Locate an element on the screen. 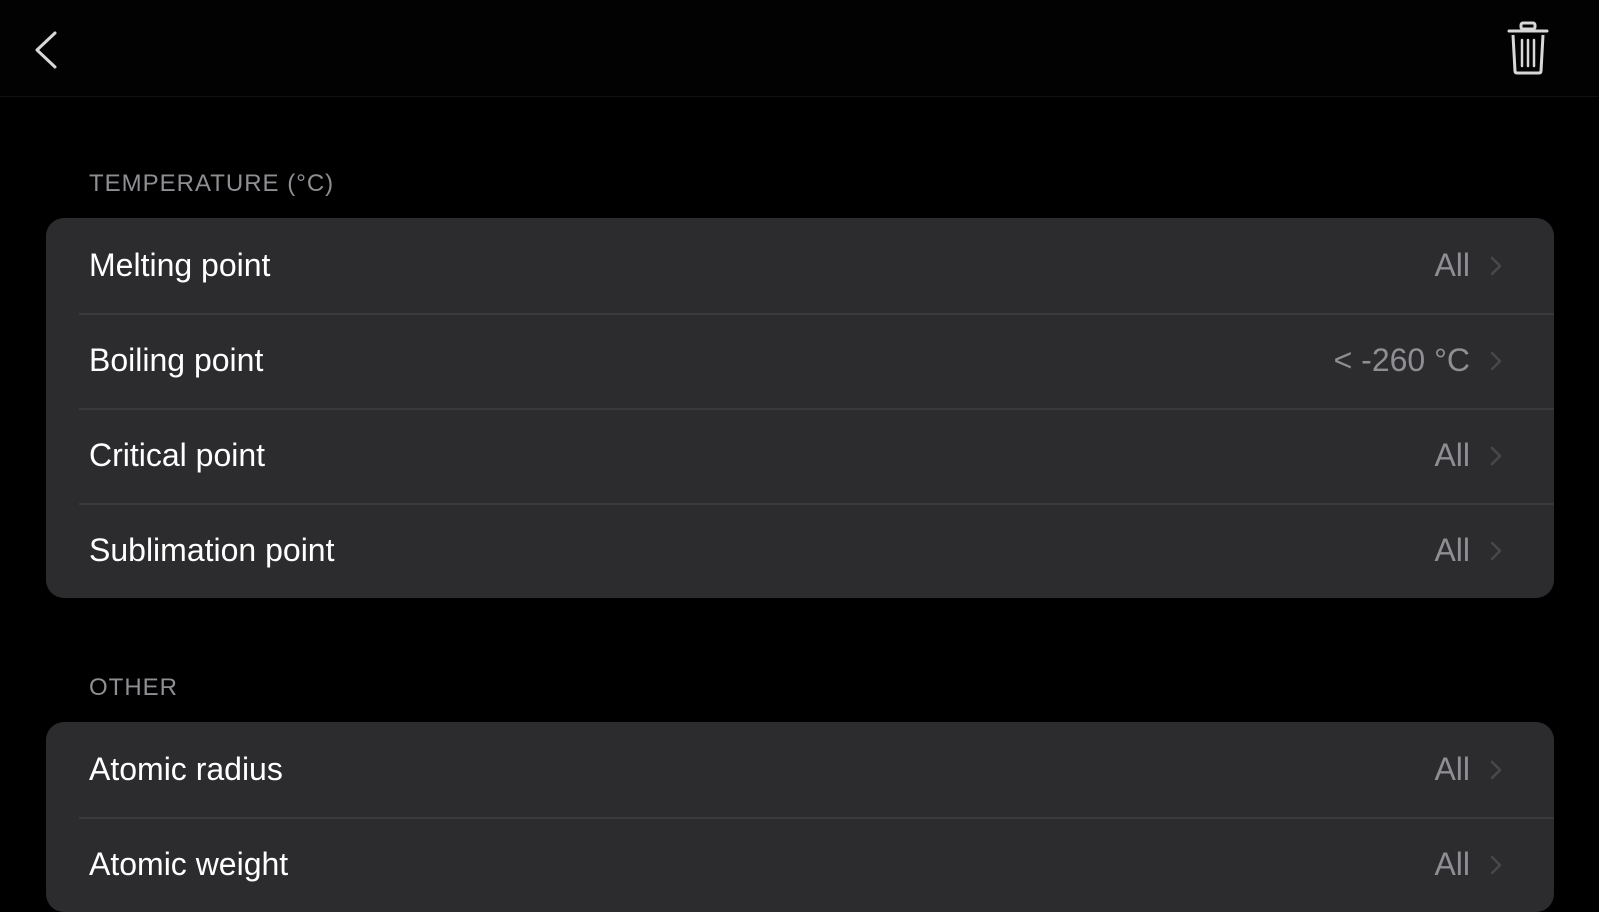 This screenshot has height=912, width=1599. row-label: Sublimation point is located at coordinates (212, 550).